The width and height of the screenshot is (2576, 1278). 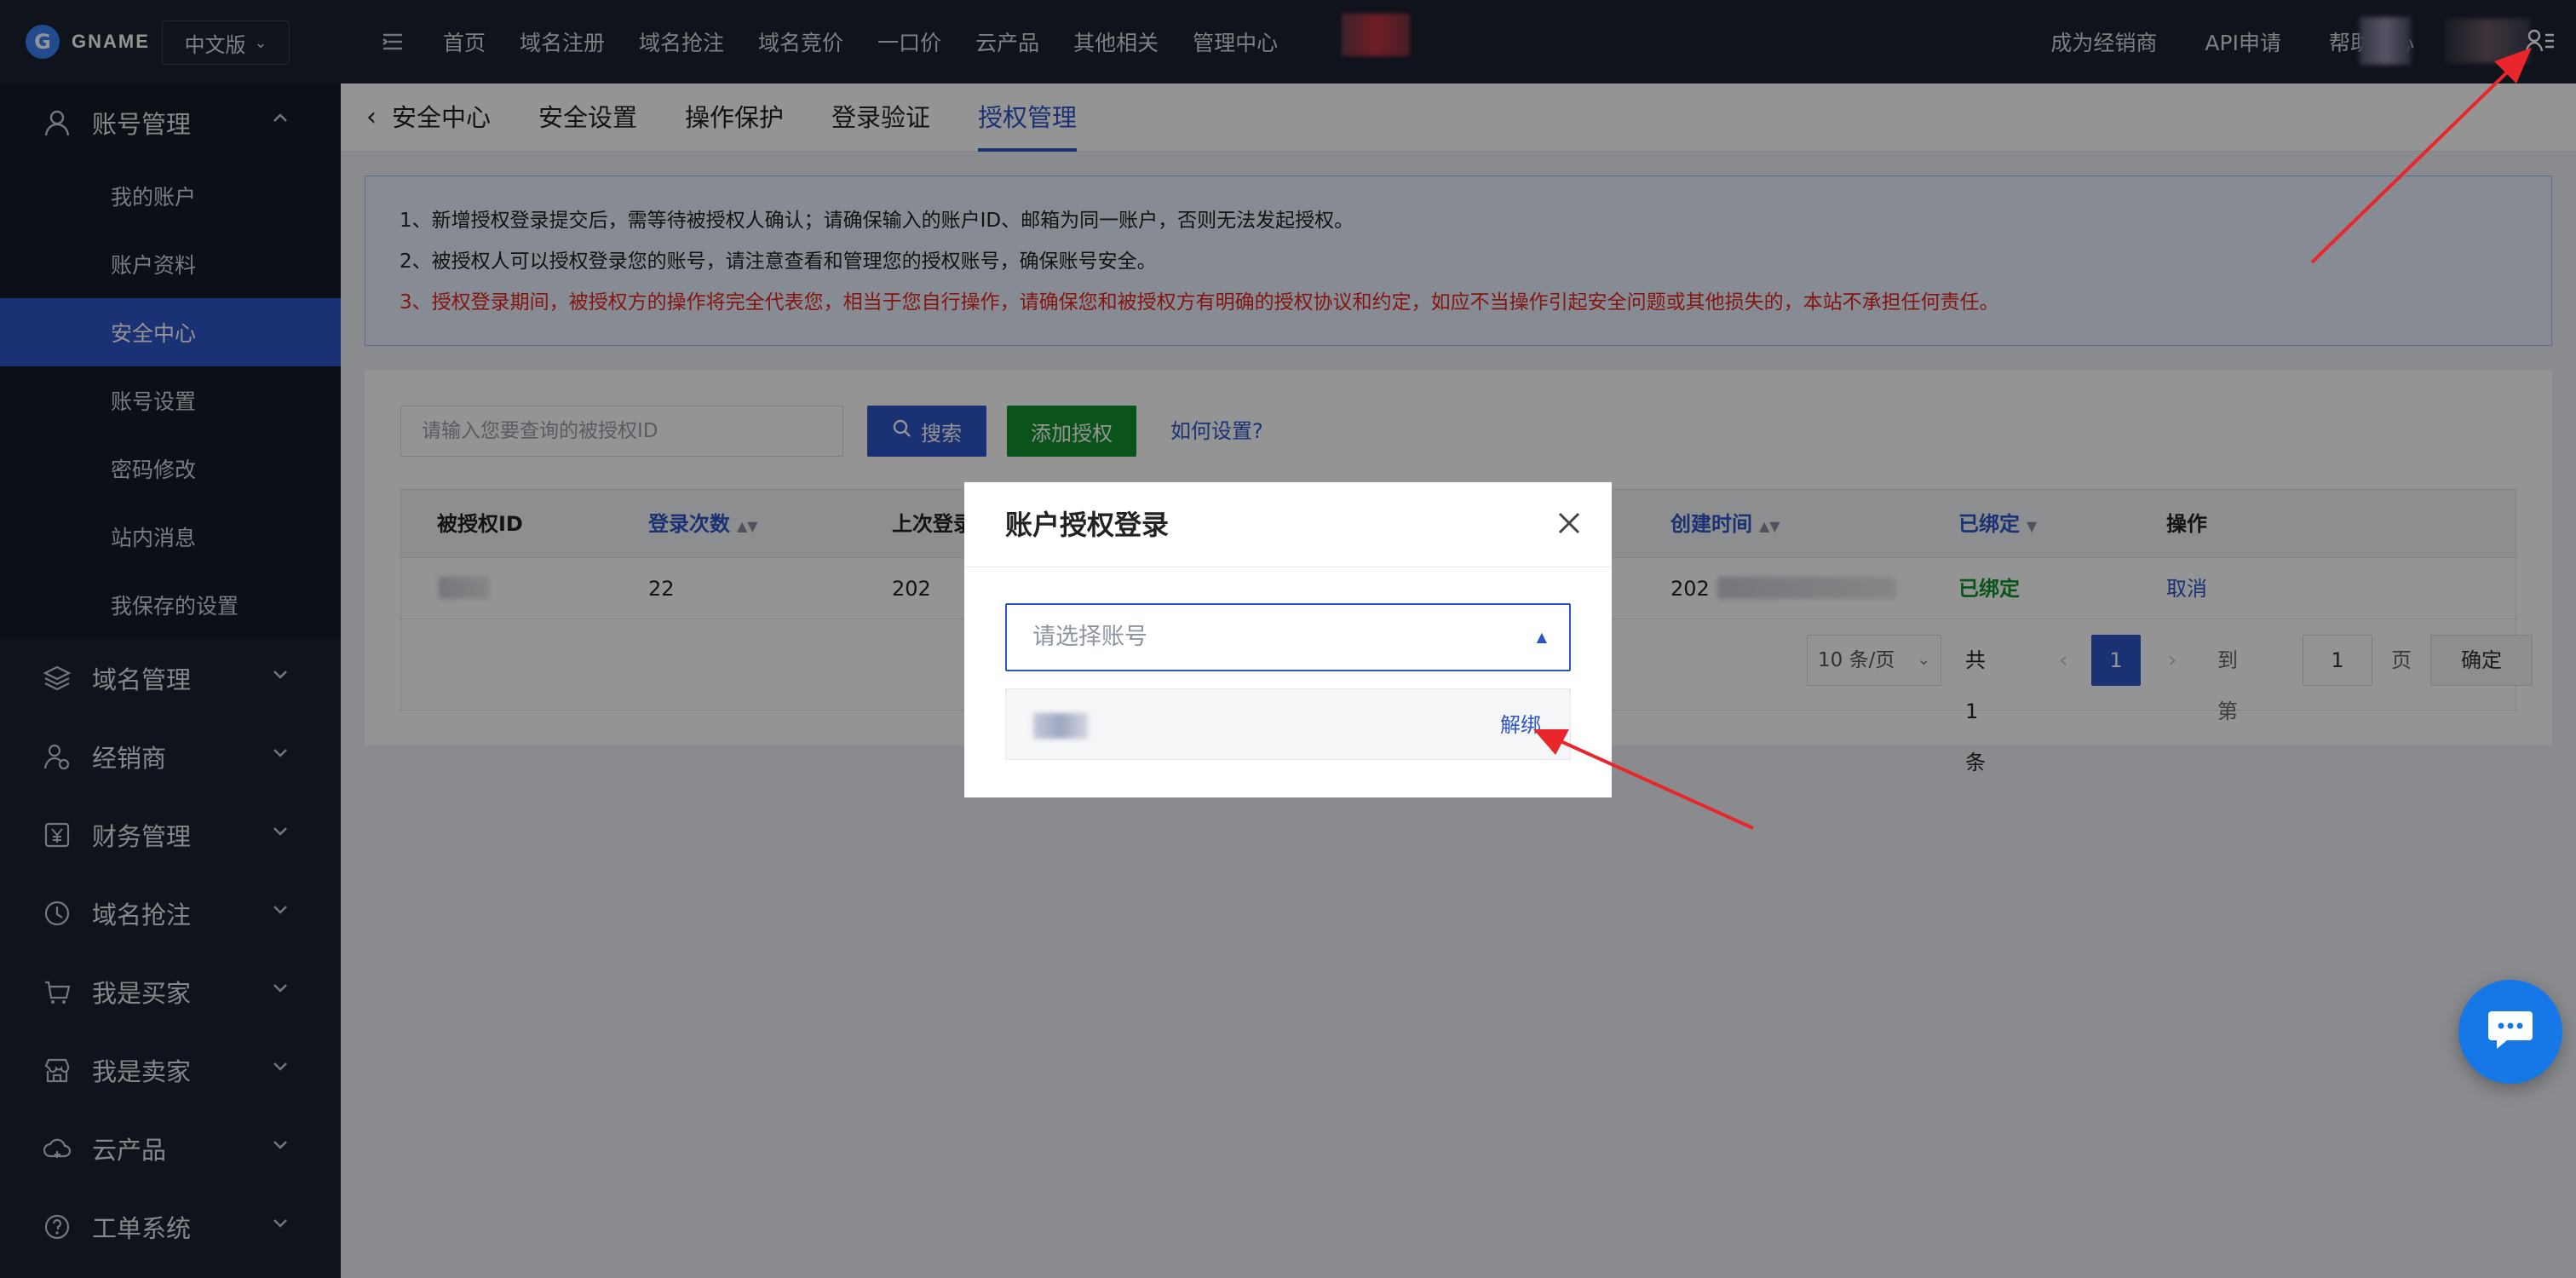 What do you see at coordinates (1089, 637) in the screenshot?
I see `account-select-placeholder: 请选择账号` at bounding box center [1089, 637].